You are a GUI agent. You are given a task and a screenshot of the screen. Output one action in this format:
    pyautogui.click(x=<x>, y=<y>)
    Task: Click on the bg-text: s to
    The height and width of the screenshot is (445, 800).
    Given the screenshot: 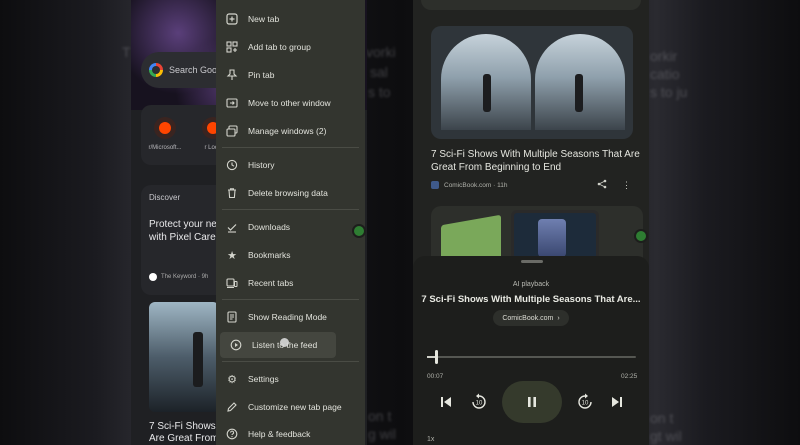 What is the action you would take?
    pyautogui.click(x=379, y=92)
    